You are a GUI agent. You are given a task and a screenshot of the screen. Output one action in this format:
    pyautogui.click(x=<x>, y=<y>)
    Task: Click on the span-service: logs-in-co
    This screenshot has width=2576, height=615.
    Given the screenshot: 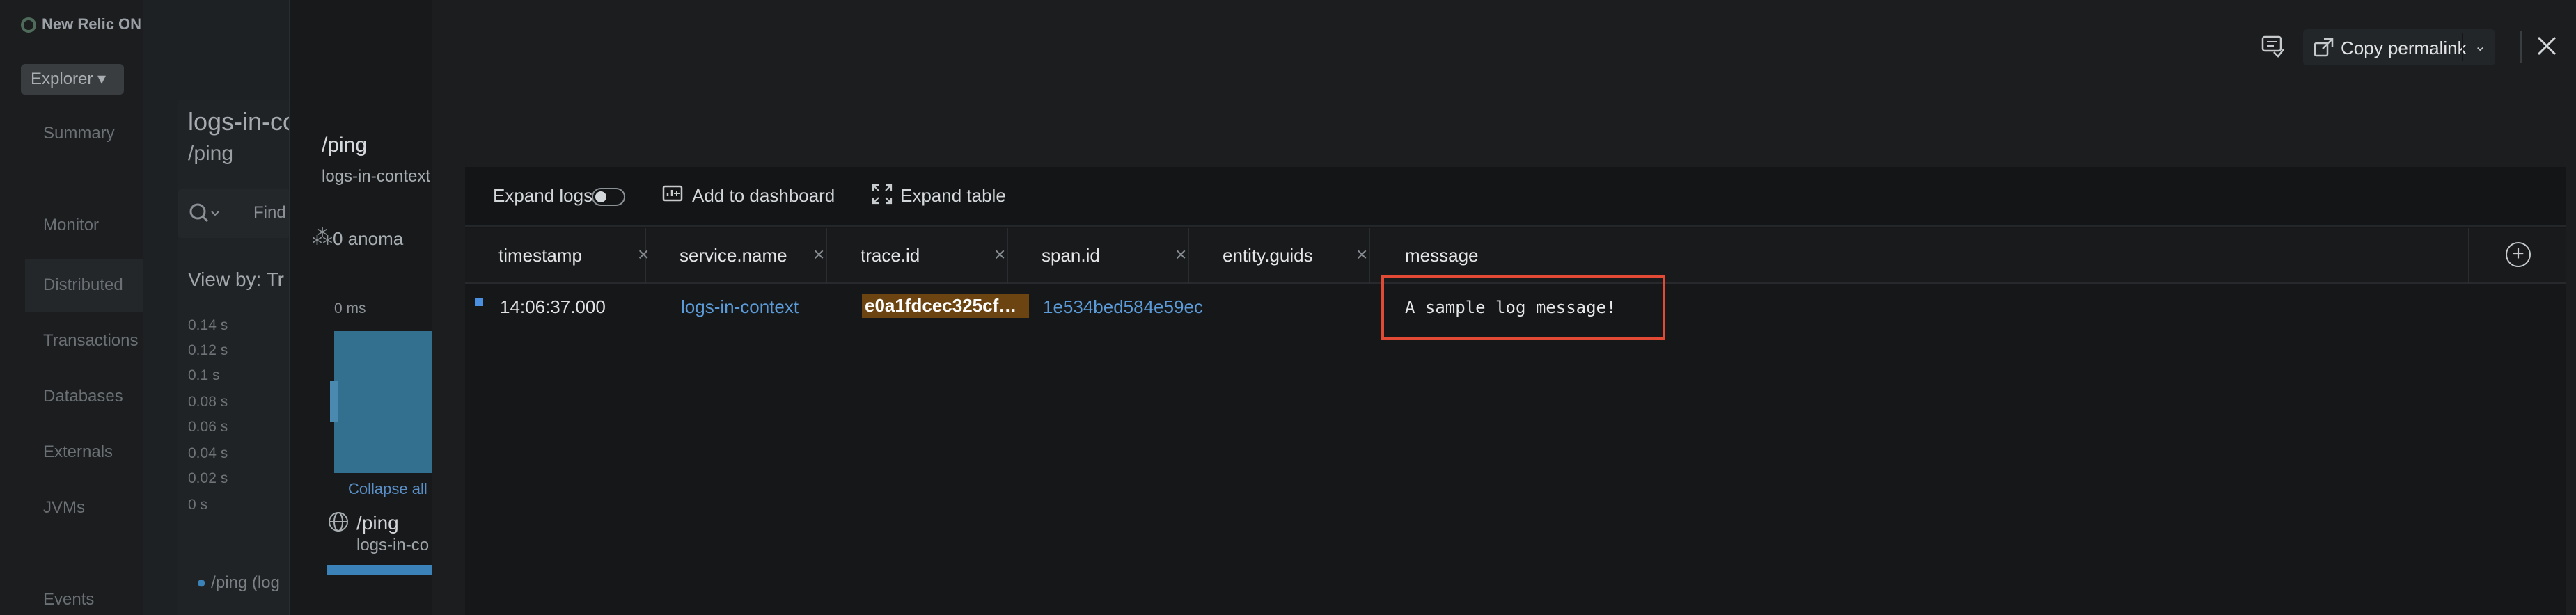 What is the action you would take?
    pyautogui.click(x=393, y=545)
    